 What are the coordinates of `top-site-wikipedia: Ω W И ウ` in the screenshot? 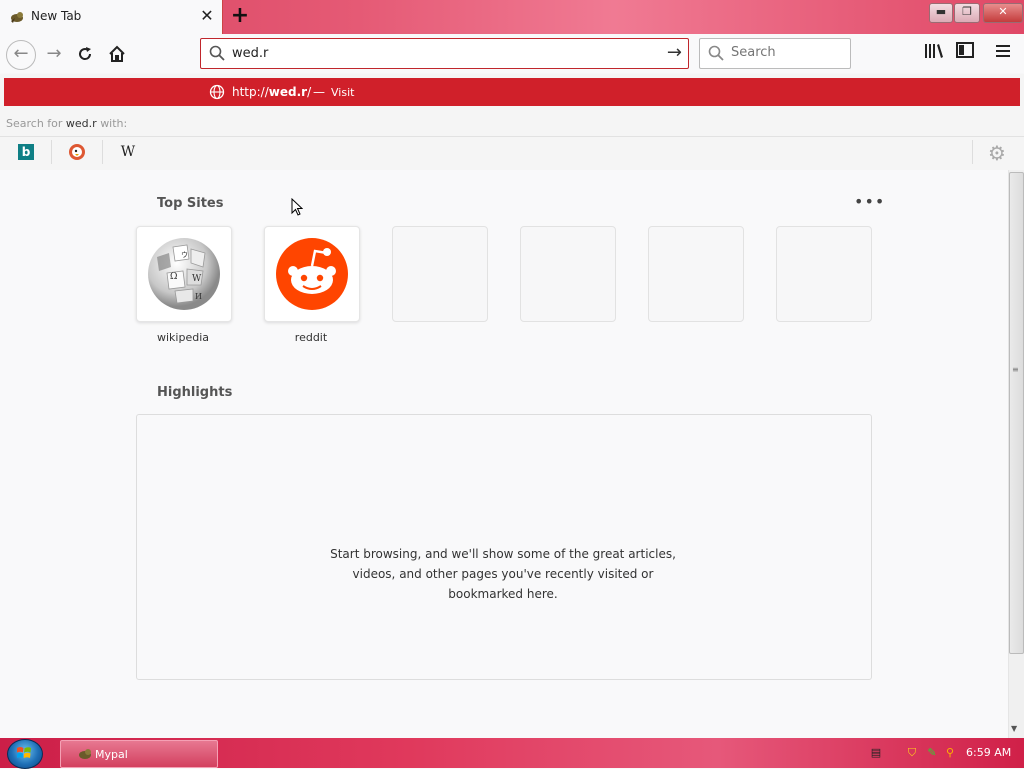 It's located at (184, 274).